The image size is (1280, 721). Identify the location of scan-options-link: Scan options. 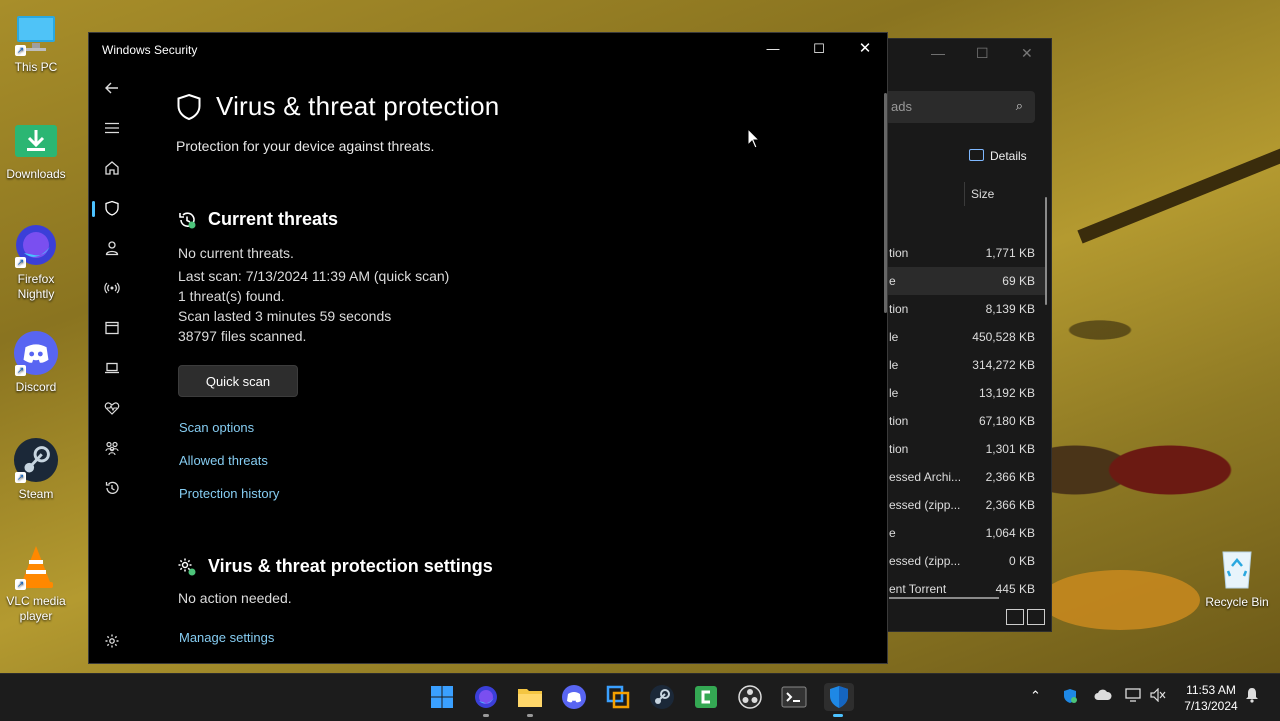
(216, 427).